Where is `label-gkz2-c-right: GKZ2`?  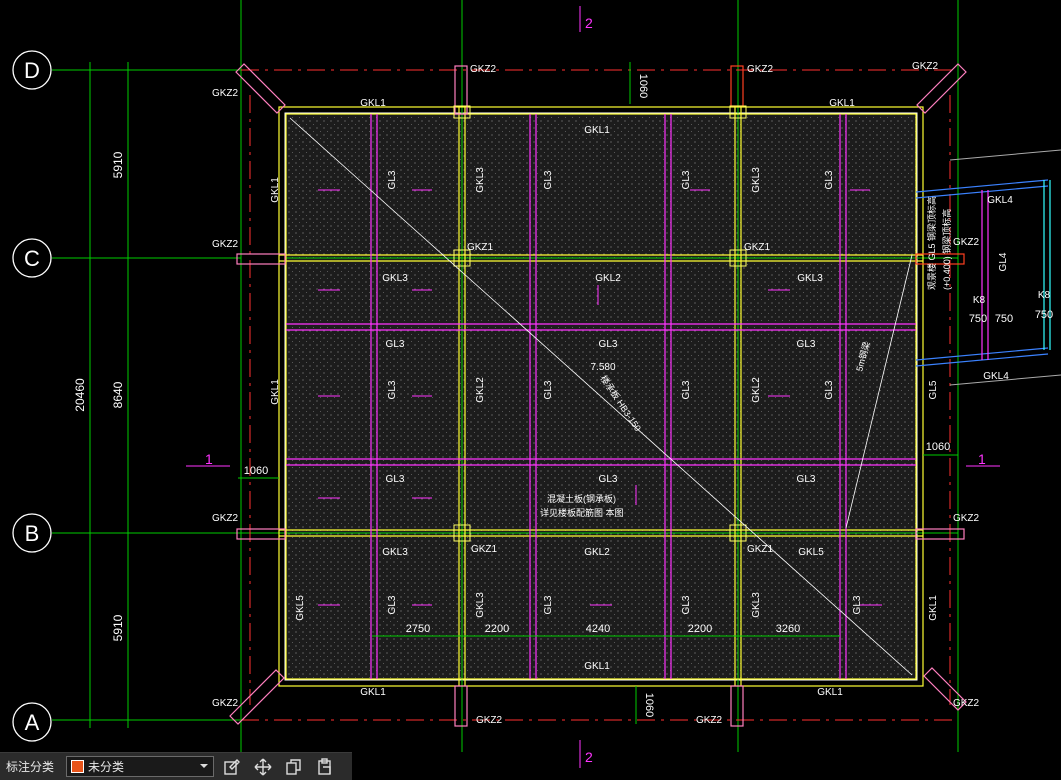
label-gkz2-c-right: GKZ2 is located at coordinates (966, 242).